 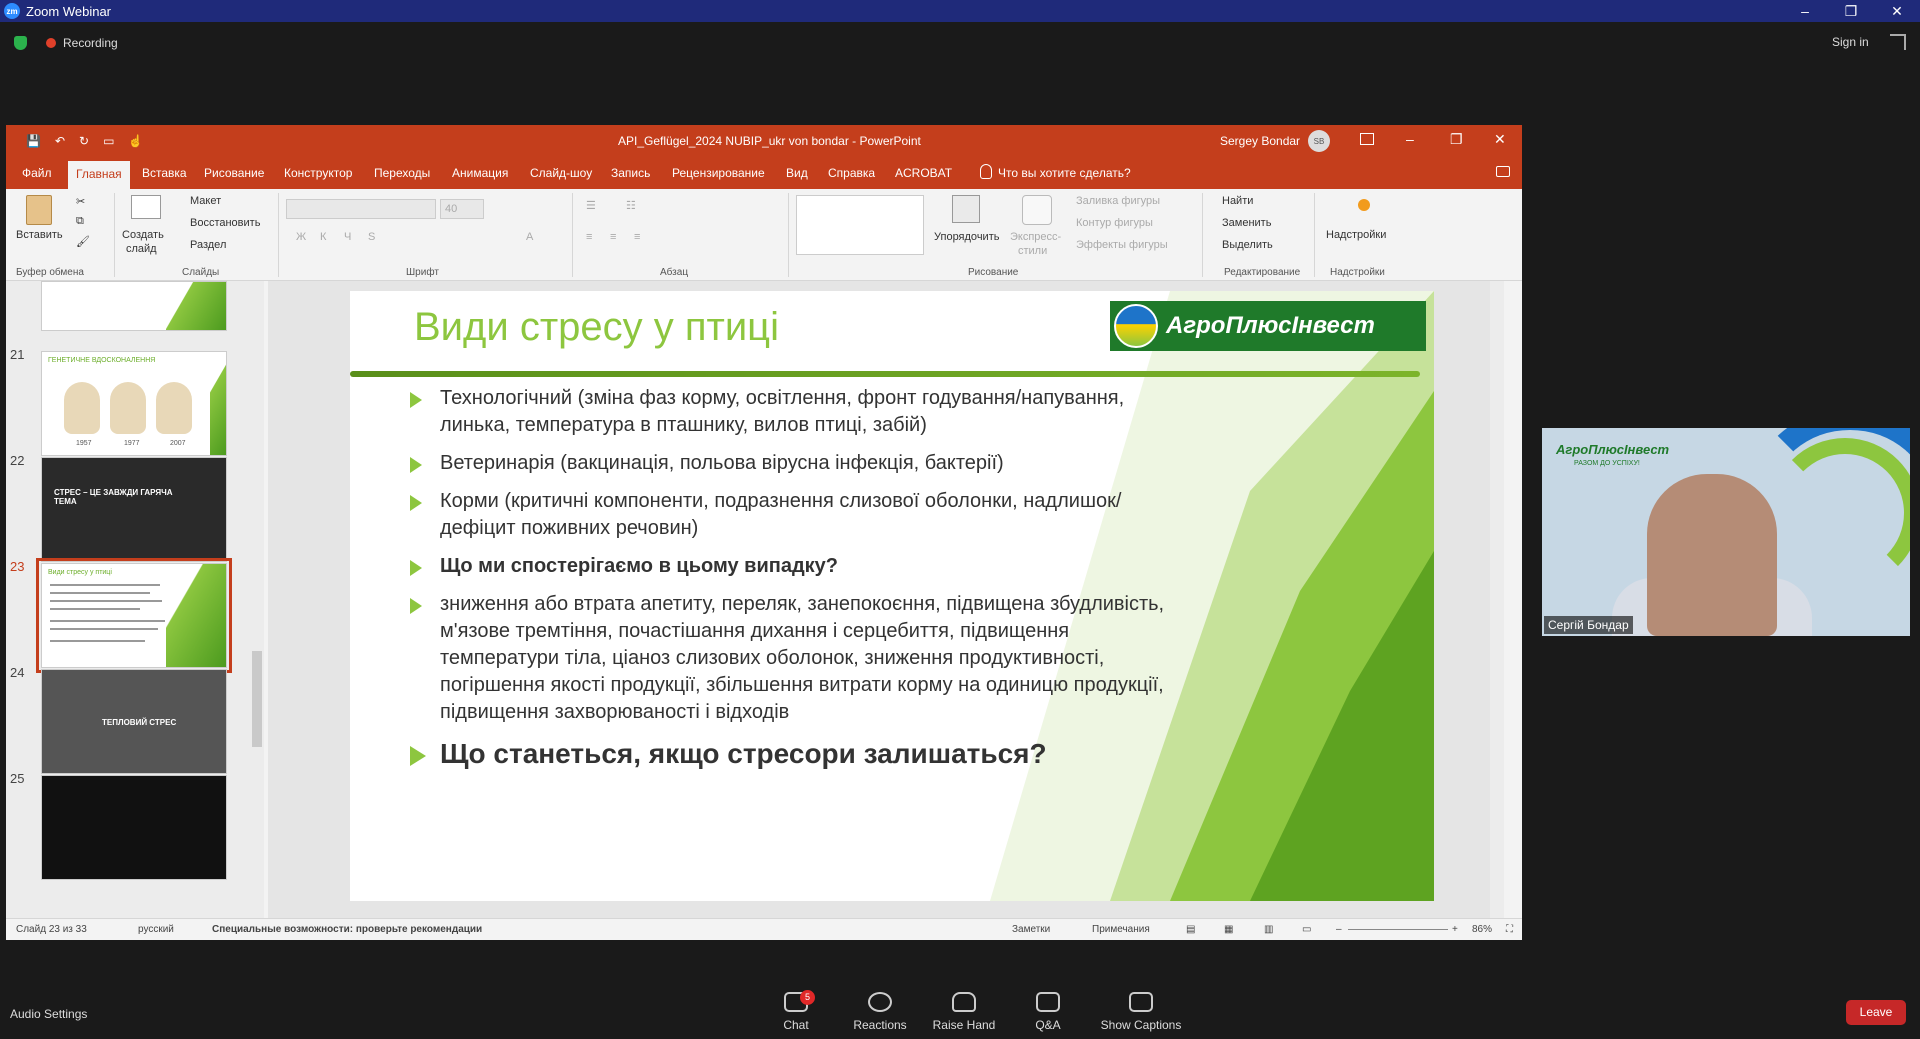 I want to click on quick-styles-icon, so click(x=1037, y=210).